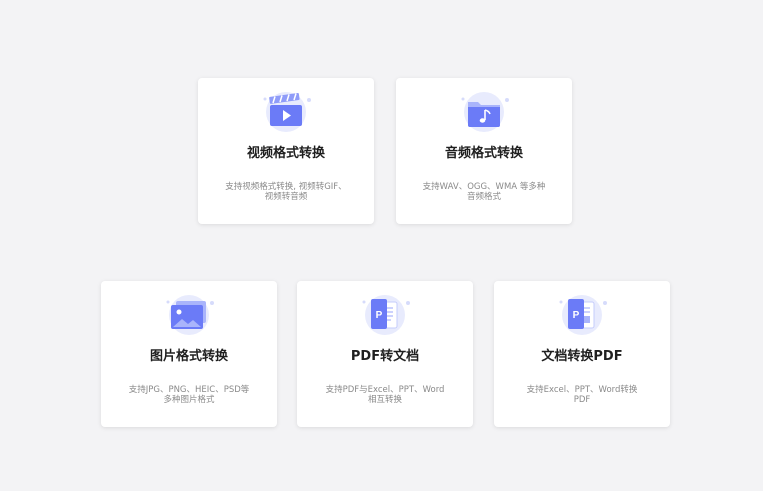 This screenshot has width=763, height=491. I want to click on image-icon, so click(189, 316).